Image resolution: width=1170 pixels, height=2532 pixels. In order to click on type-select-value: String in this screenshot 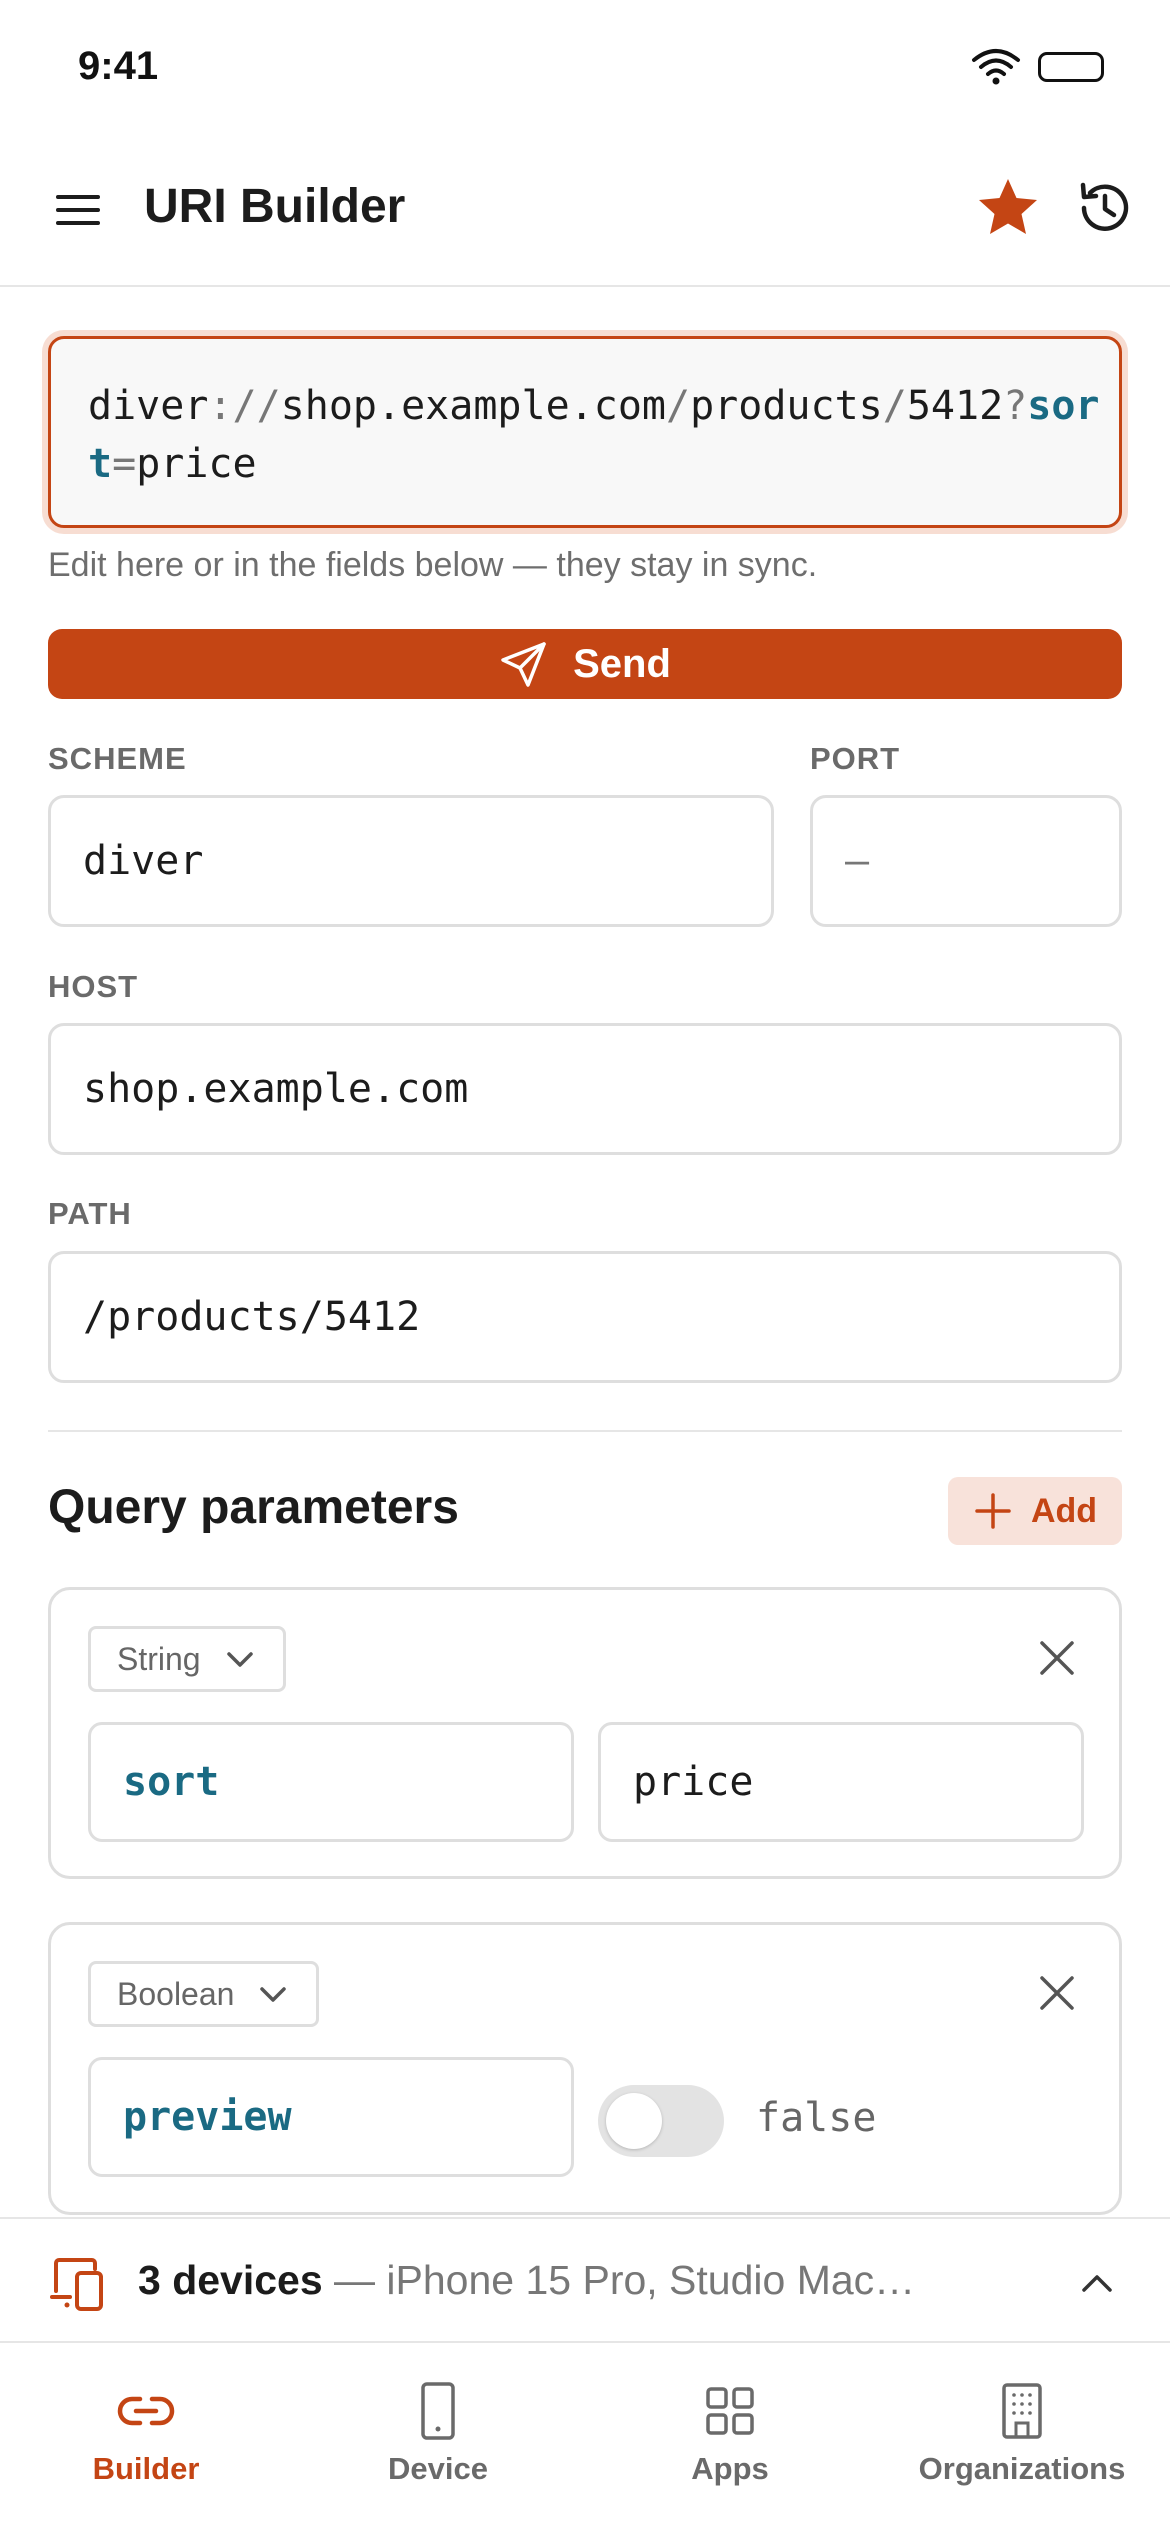, I will do `click(159, 1658)`.